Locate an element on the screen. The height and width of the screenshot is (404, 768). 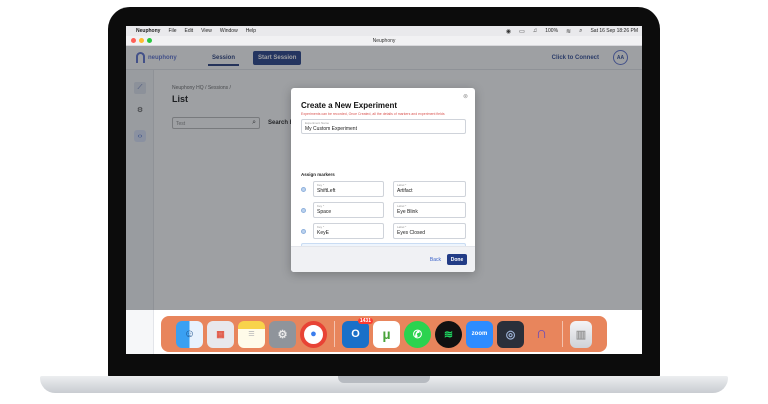
experiment-name-label: Experiment Name is located at coordinates (317, 123).